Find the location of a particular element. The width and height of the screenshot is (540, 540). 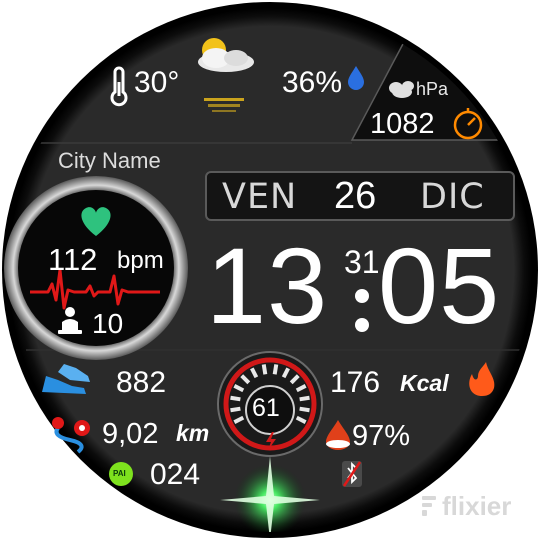

date-day: 26 is located at coordinates (355, 196).